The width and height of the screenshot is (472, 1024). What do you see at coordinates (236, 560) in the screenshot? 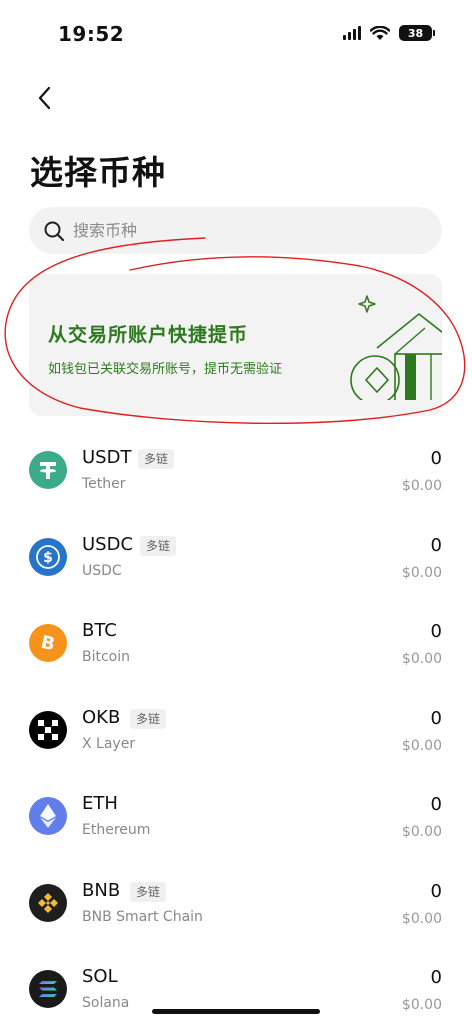
I see `token-row-usdc: $ USDC 多链 USDC 0 $0.00` at bounding box center [236, 560].